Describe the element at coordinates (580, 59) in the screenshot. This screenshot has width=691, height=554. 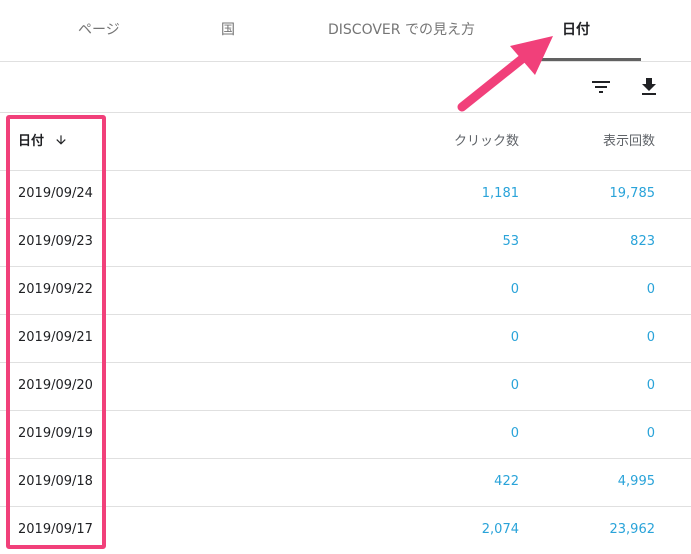
I see `active-tab-indicator` at that location.